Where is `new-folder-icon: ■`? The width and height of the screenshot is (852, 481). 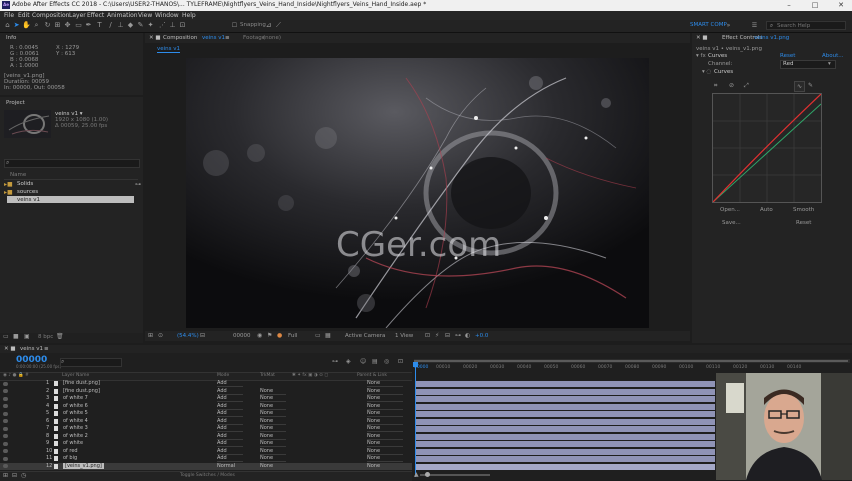 new-folder-icon: ■ is located at coordinates (16, 336).